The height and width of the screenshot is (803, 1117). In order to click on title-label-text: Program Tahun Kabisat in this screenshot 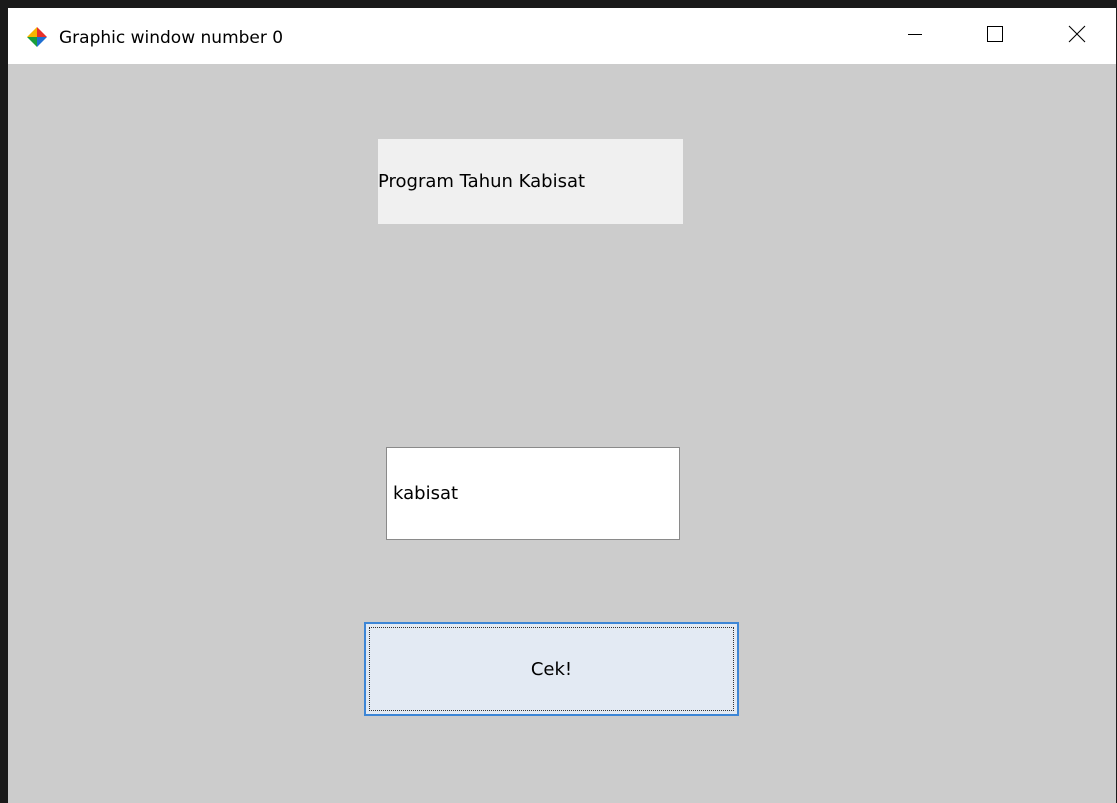, I will do `click(482, 181)`.